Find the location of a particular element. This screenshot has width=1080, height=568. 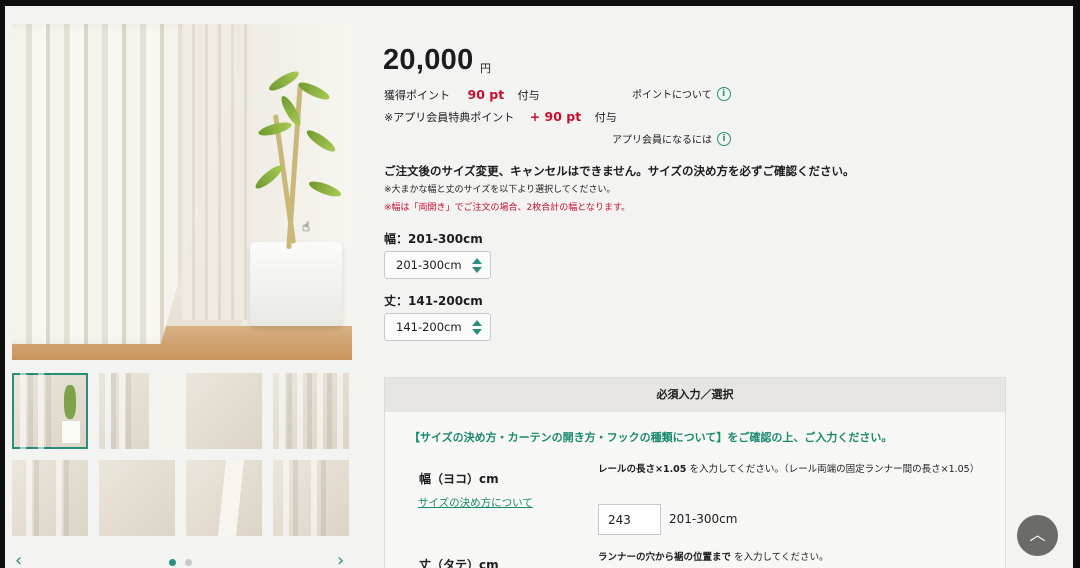

app-member-points: ※アプリ会員特典ポイント + 90 pt 付与 is located at coordinates (500, 116).